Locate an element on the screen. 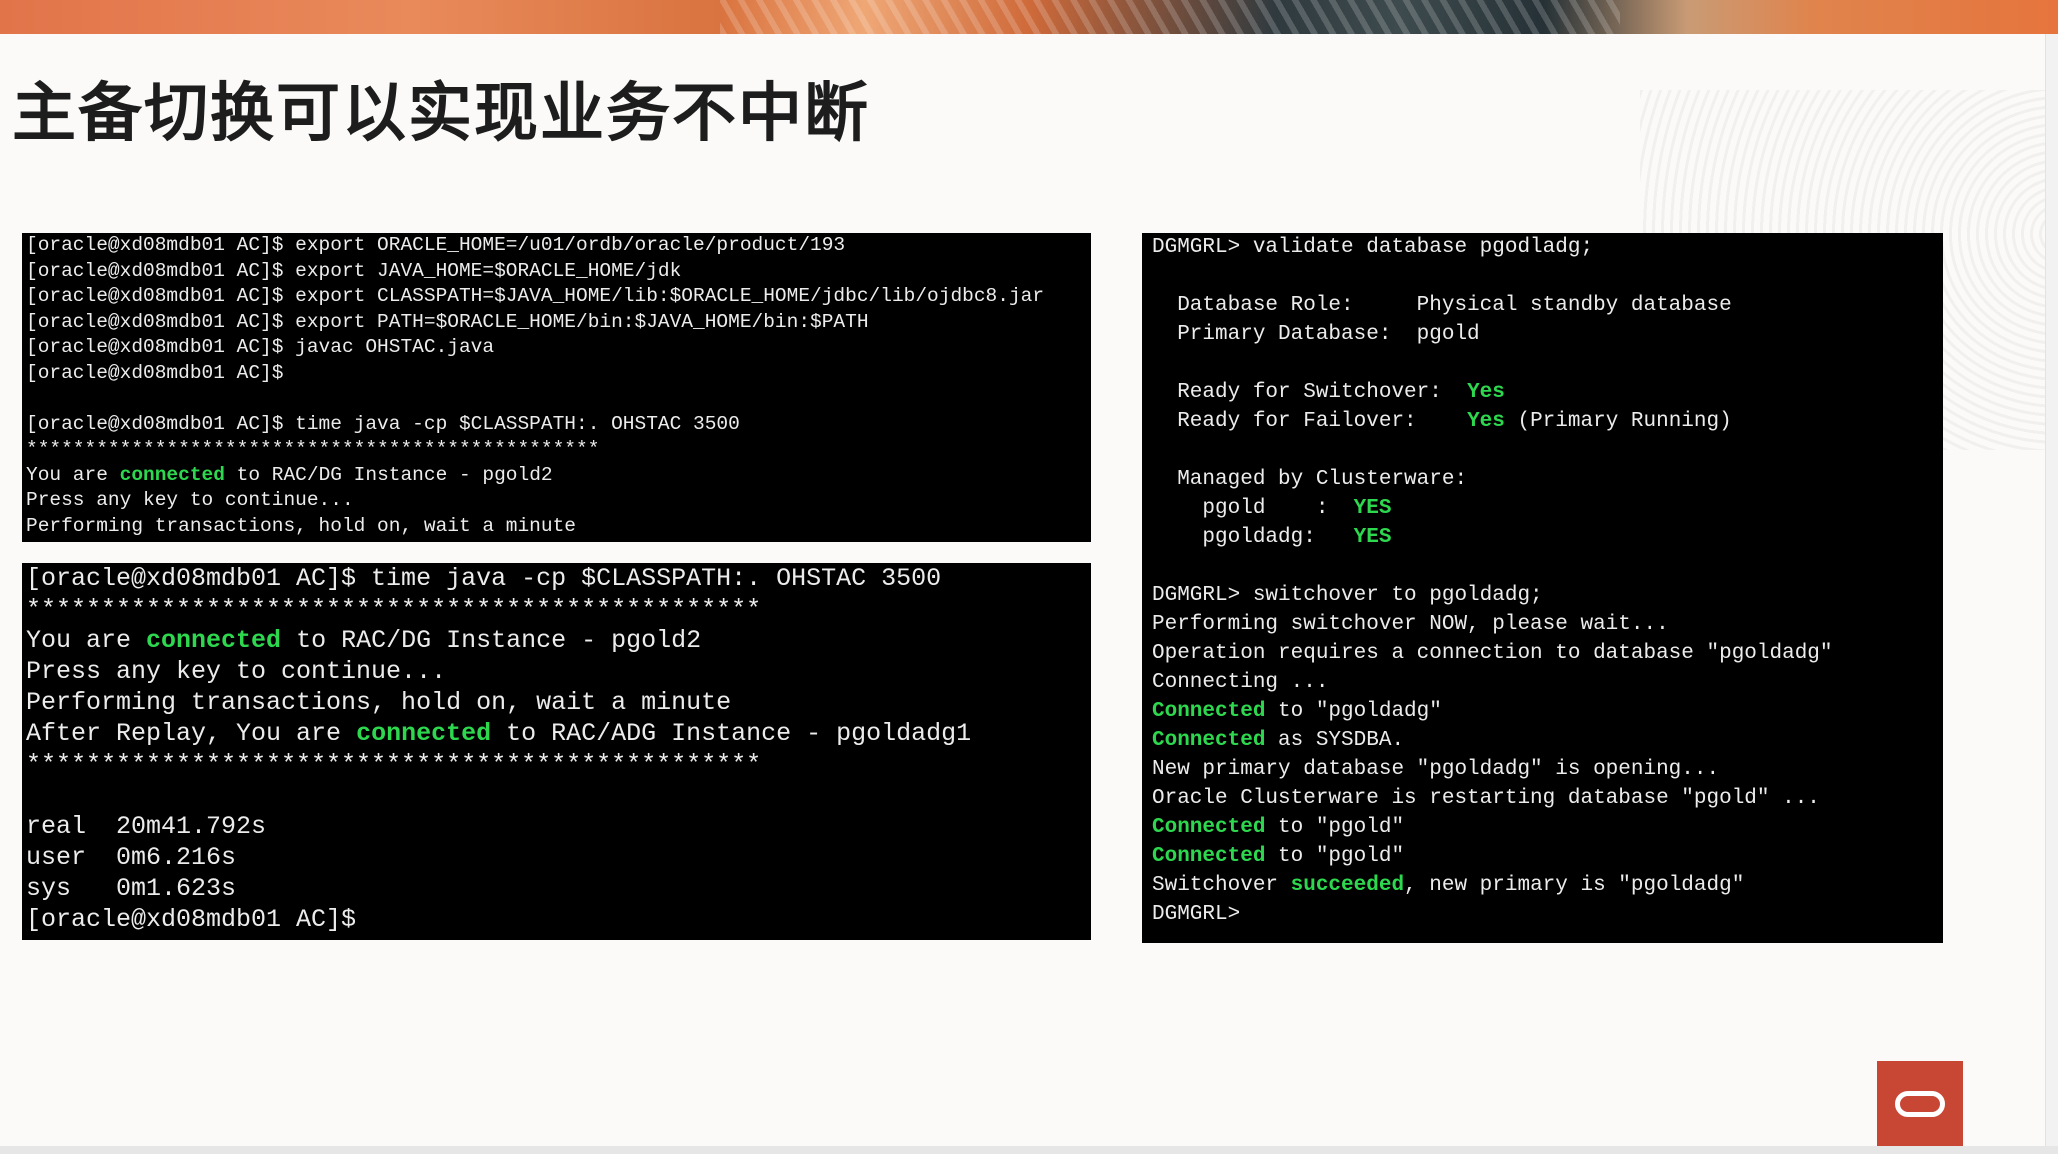  terminal-line: Primary Database: pgold is located at coordinates (1547, 334).